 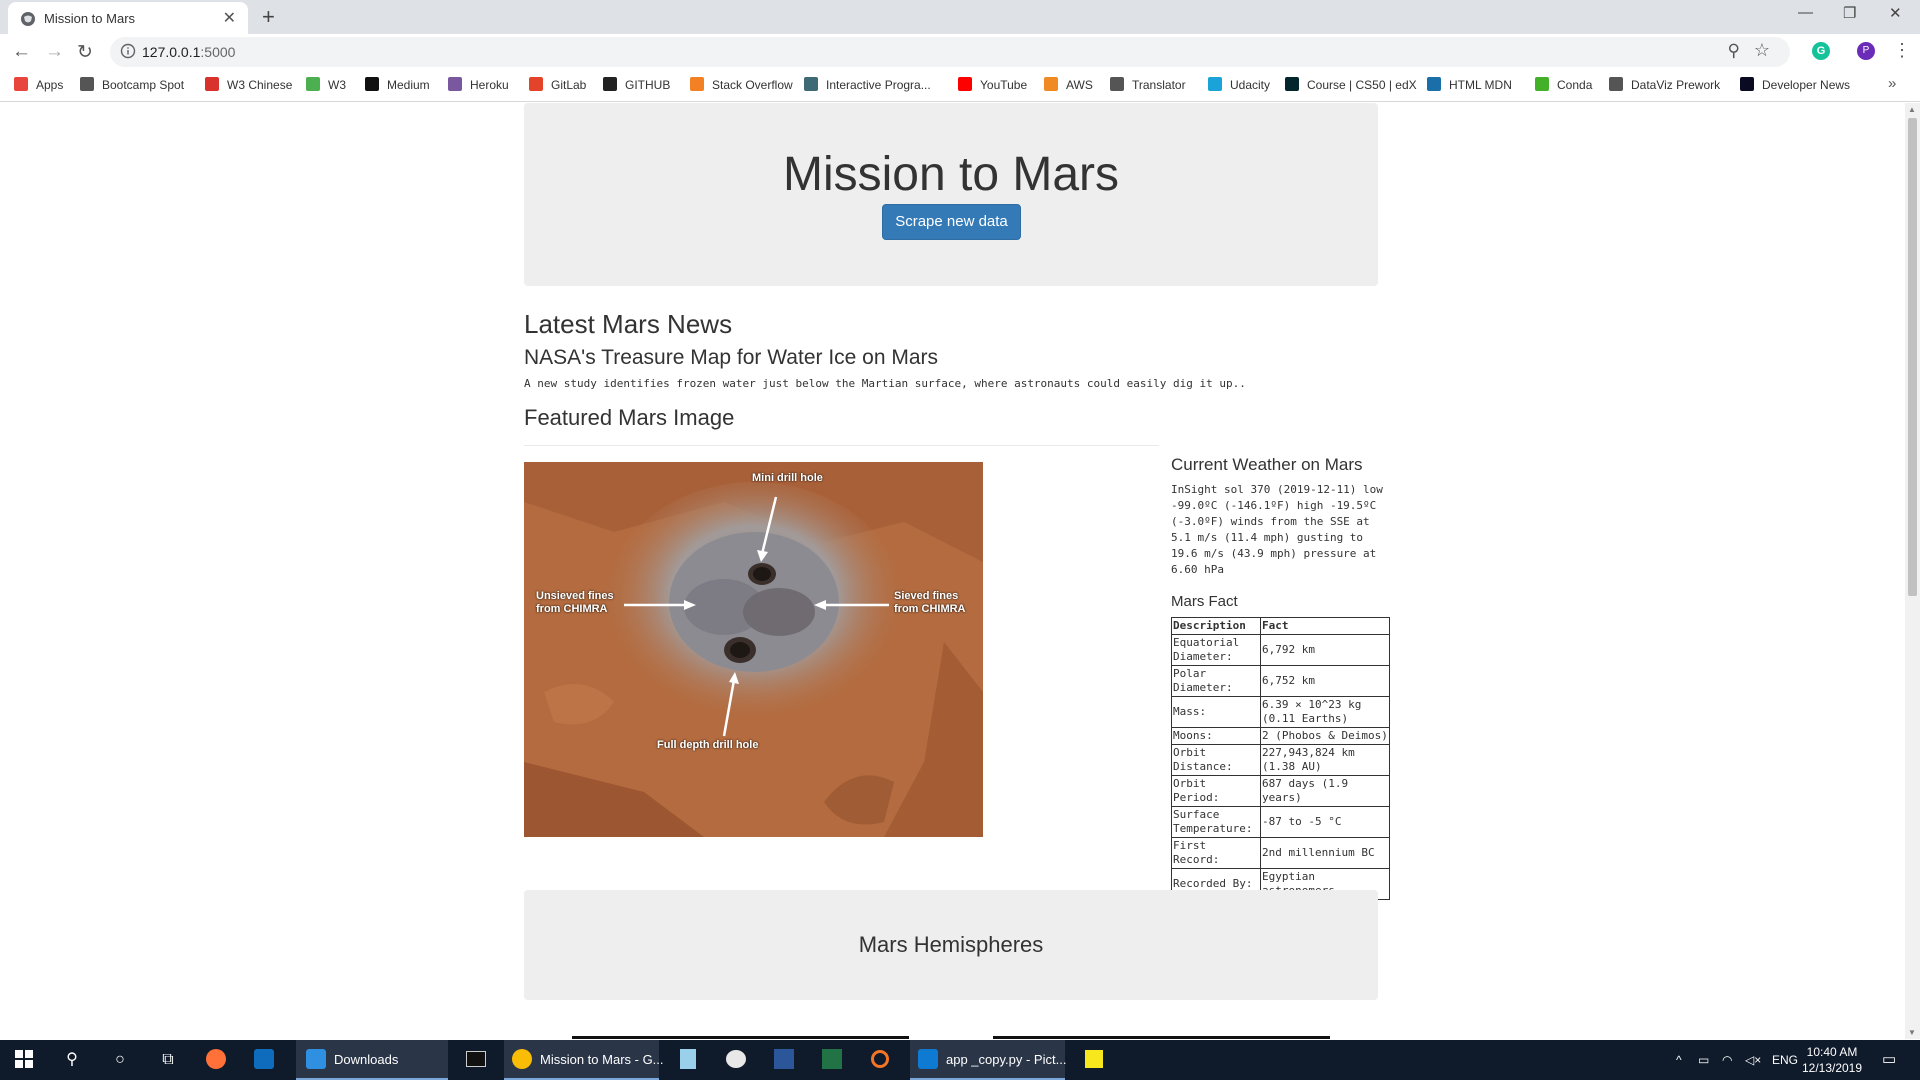 What do you see at coordinates (397, 84) in the screenshot?
I see `bookmark-item: Medium` at bounding box center [397, 84].